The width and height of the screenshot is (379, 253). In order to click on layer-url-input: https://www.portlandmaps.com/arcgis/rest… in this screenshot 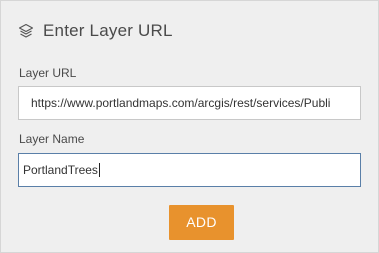, I will do `click(189, 103)`.